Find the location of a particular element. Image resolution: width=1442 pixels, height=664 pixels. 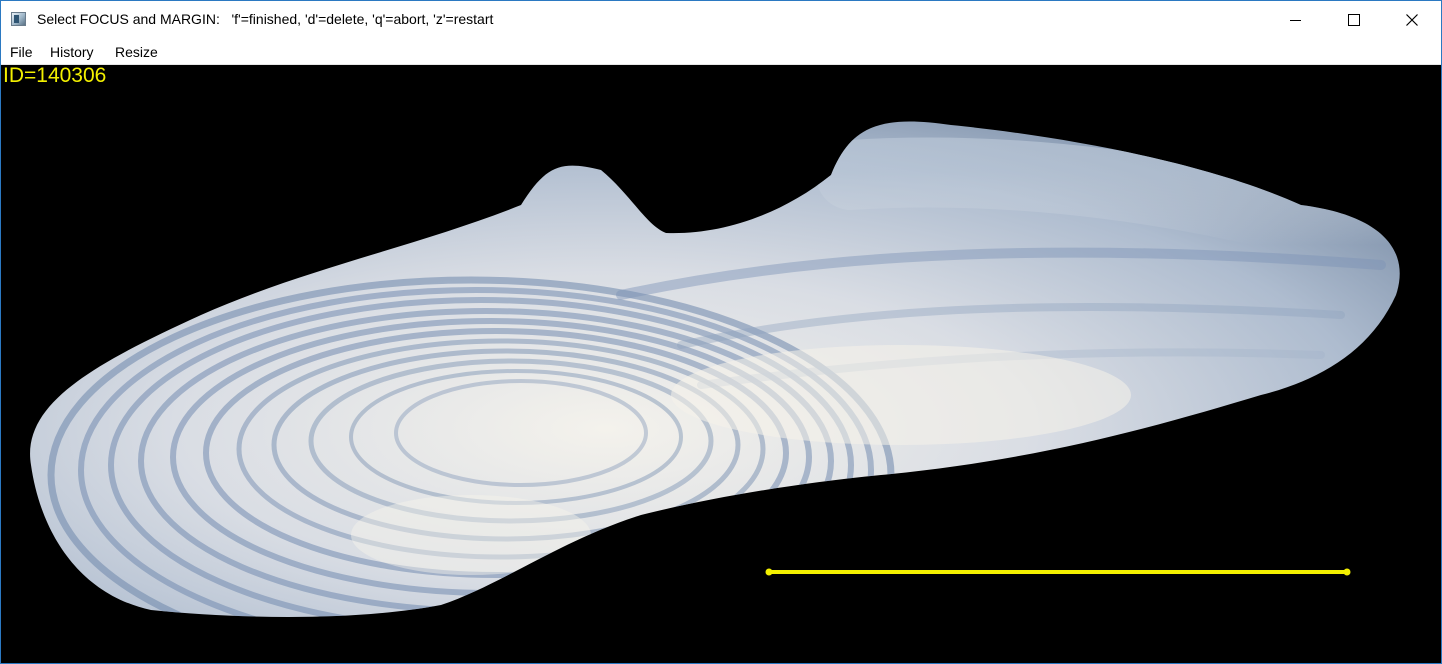

close-button is located at coordinates (1412, 20).